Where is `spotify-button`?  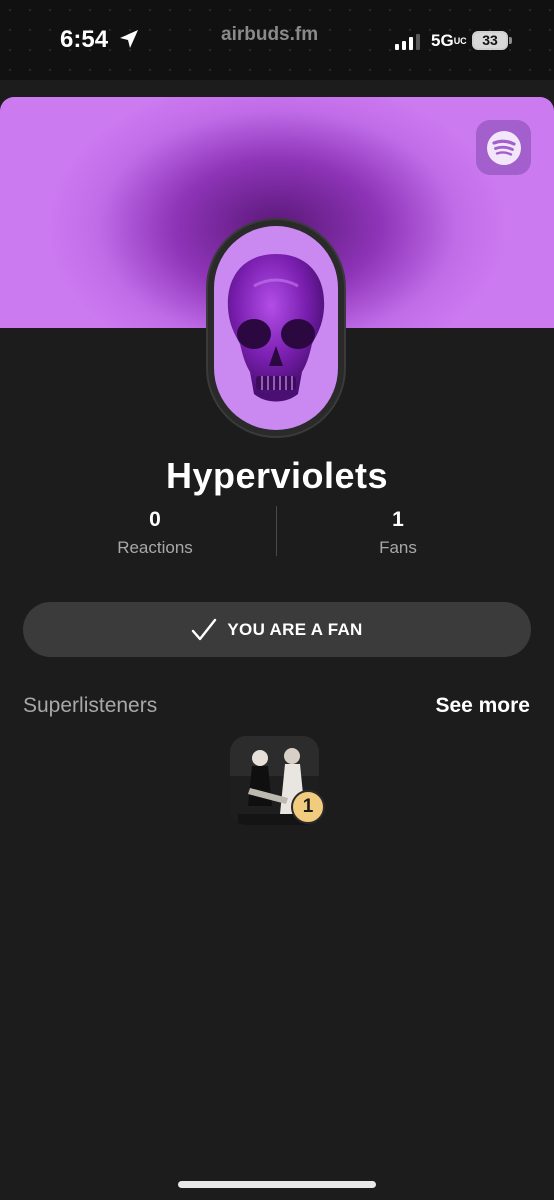 spotify-button is located at coordinates (503, 147).